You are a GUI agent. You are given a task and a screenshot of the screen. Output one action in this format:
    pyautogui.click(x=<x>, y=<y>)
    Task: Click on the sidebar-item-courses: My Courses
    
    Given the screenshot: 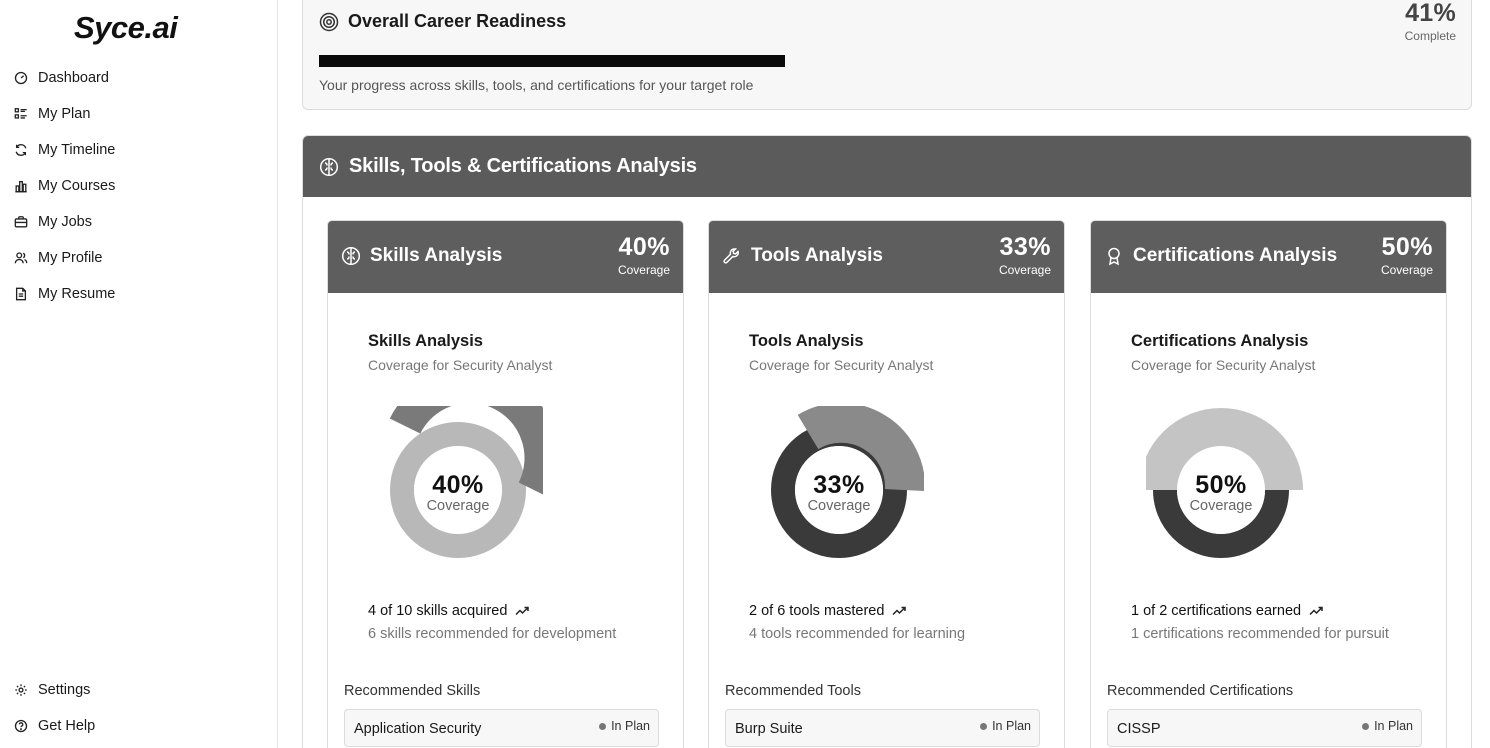 What is the action you would take?
    pyautogui.click(x=139, y=186)
    